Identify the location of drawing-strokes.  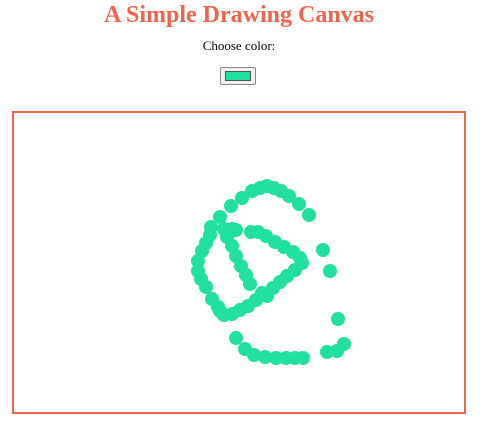
(271, 272).